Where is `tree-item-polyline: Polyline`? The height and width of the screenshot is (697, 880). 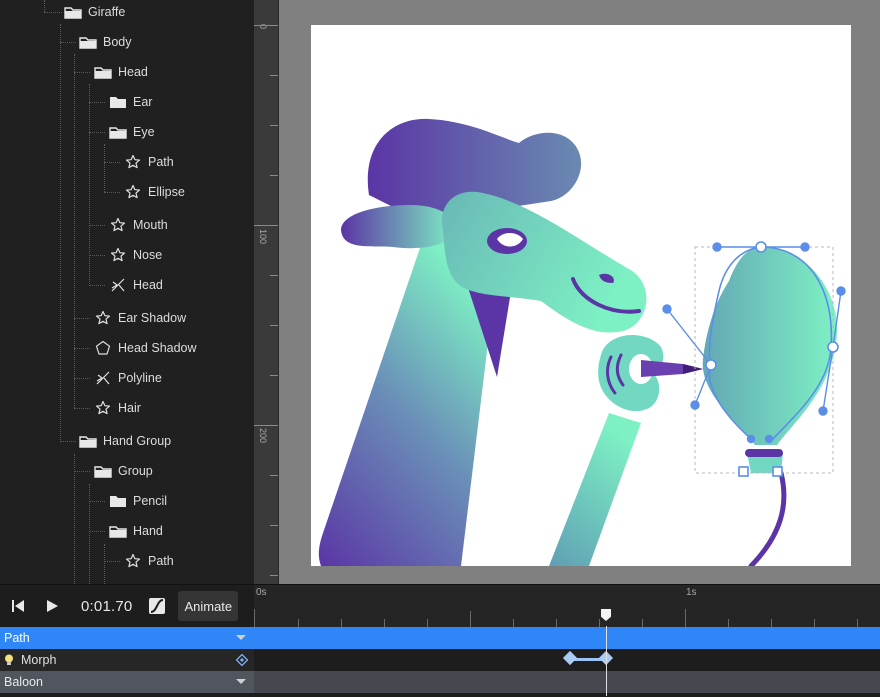
tree-item-polyline: Polyline is located at coordinates (128, 378).